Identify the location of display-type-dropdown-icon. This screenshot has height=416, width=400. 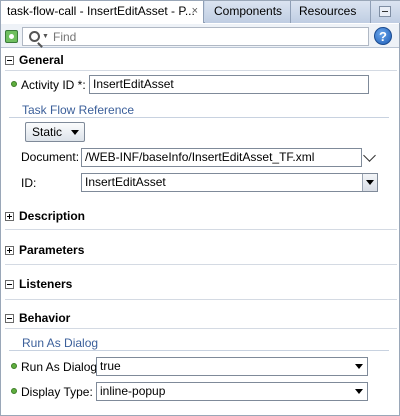
(359, 391).